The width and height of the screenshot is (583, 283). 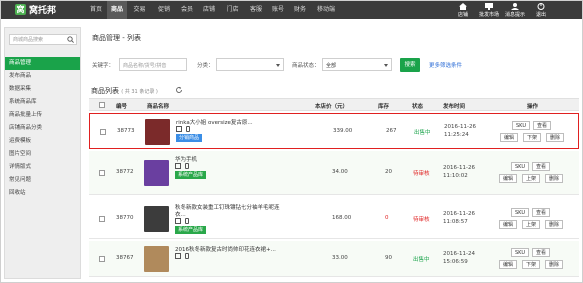 What do you see at coordinates (186, 159) in the screenshot?
I see `product-name: 华为手机` at bounding box center [186, 159].